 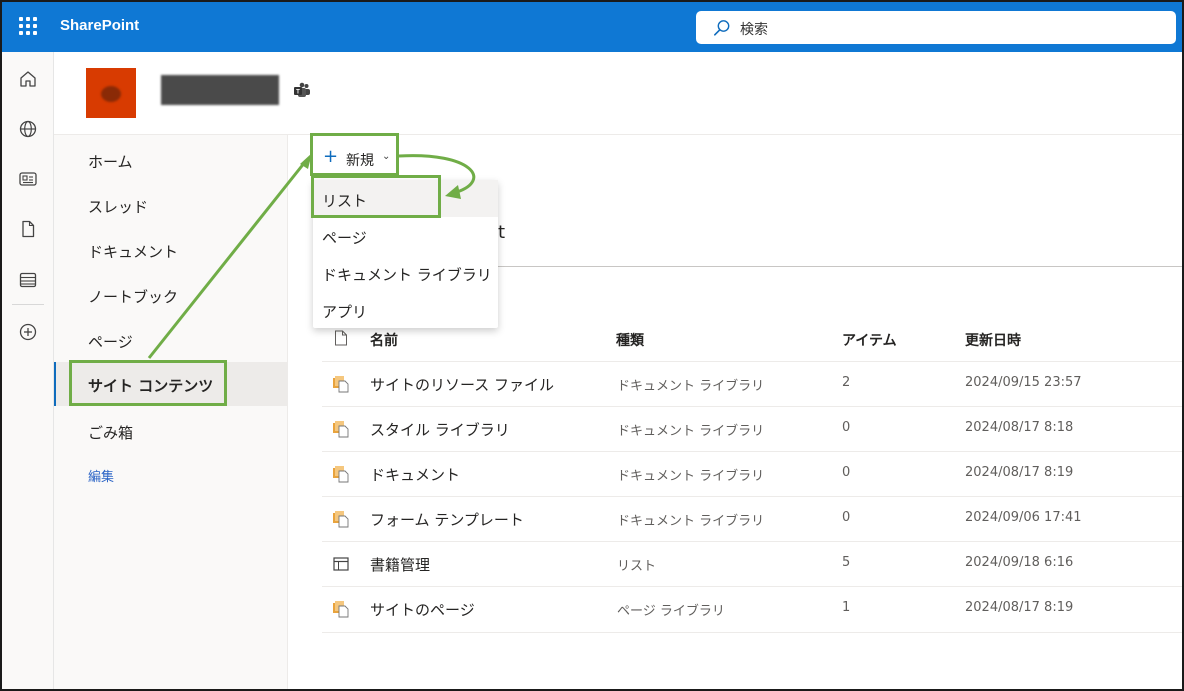 What do you see at coordinates (447, 519) in the screenshot?
I see `row-name: フォーム テンプレート` at bounding box center [447, 519].